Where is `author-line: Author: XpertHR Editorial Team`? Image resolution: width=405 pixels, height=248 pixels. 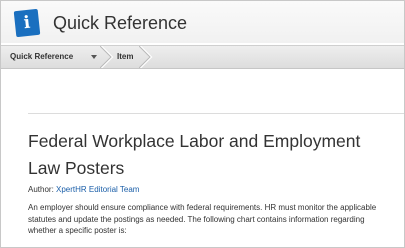 author-line: Author: XpertHR Editorial Team is located at coordinates (83, 190).